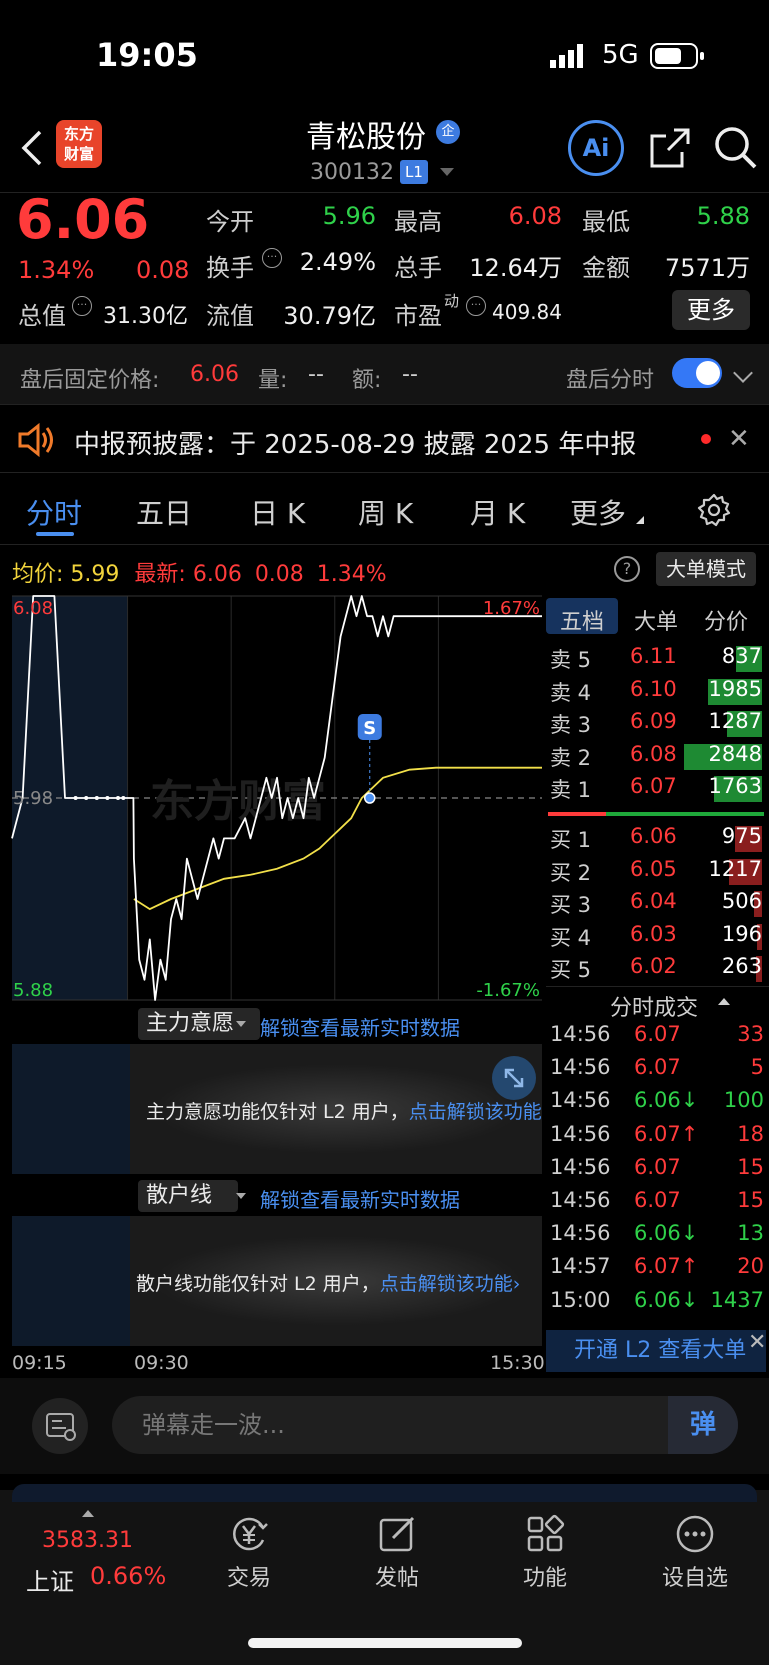 This screenshot has height=1665, width=769. I want to click on big-order-mode-button: 大单模式, so click(706, 569).